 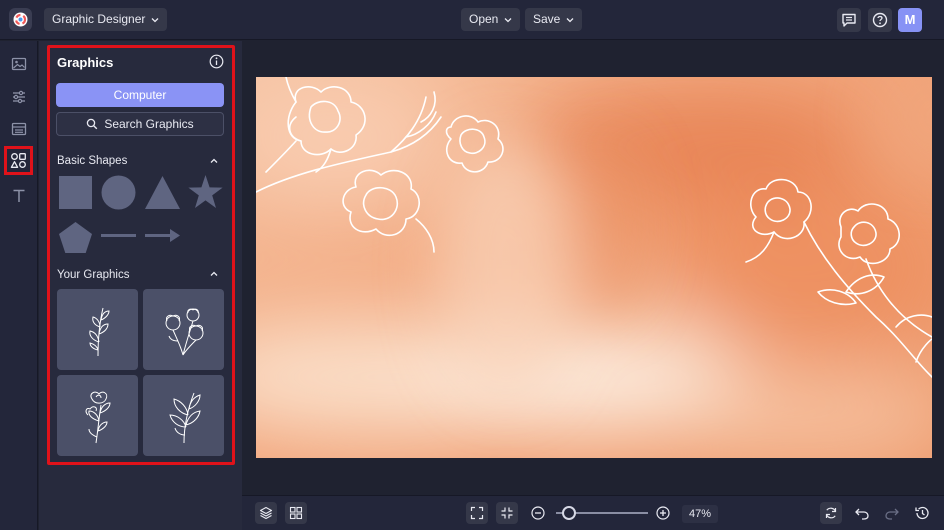 What do you see at coordinates (216, 61) in the screenshot?
I see `info-icon` at bounding box center [216, 61].